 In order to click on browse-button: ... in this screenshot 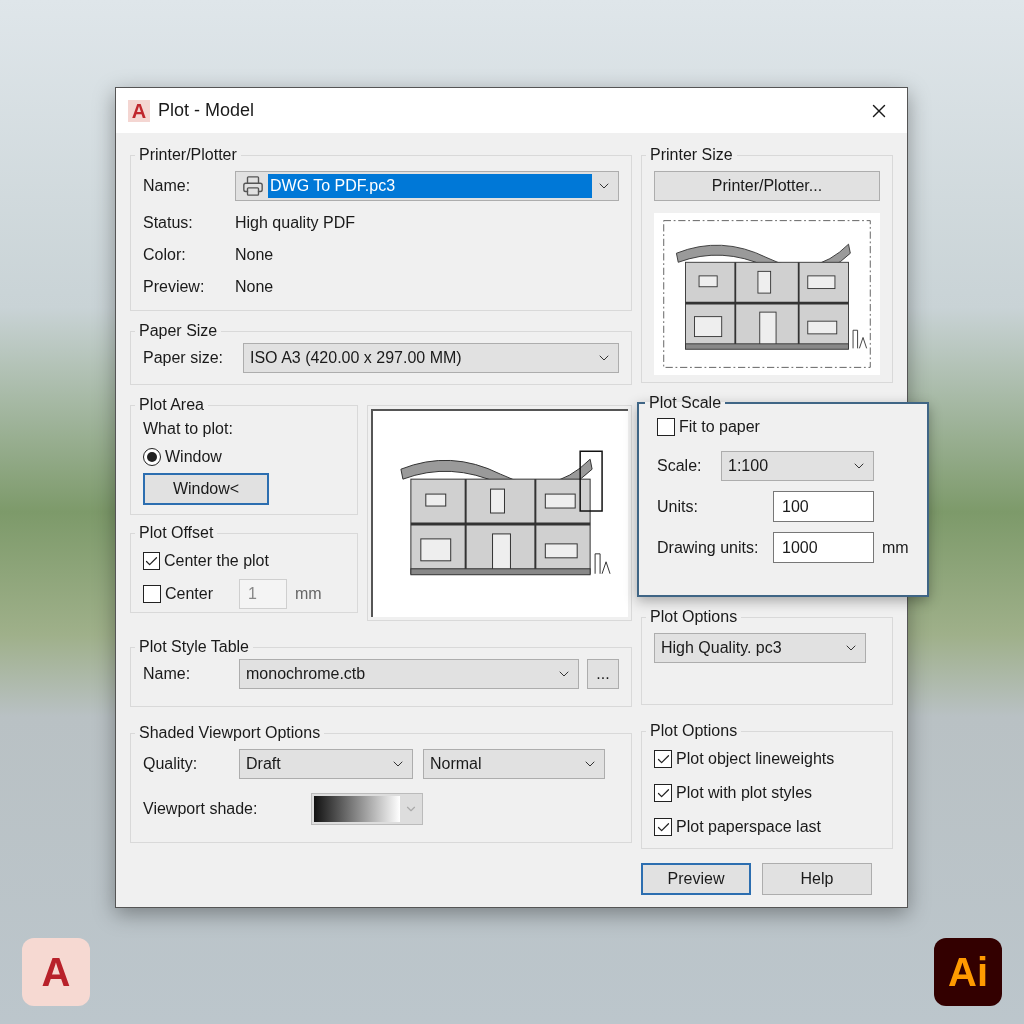, I will do `click(603, 674)`.